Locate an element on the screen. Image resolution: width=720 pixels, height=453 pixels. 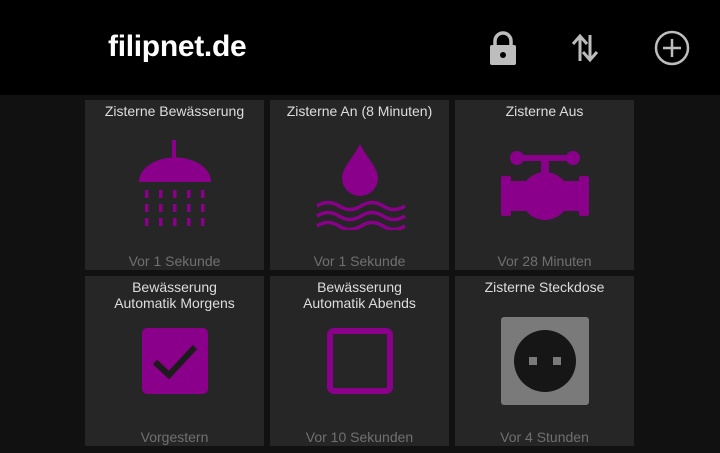
power-socket-icon is located at coordinates (544, 361).